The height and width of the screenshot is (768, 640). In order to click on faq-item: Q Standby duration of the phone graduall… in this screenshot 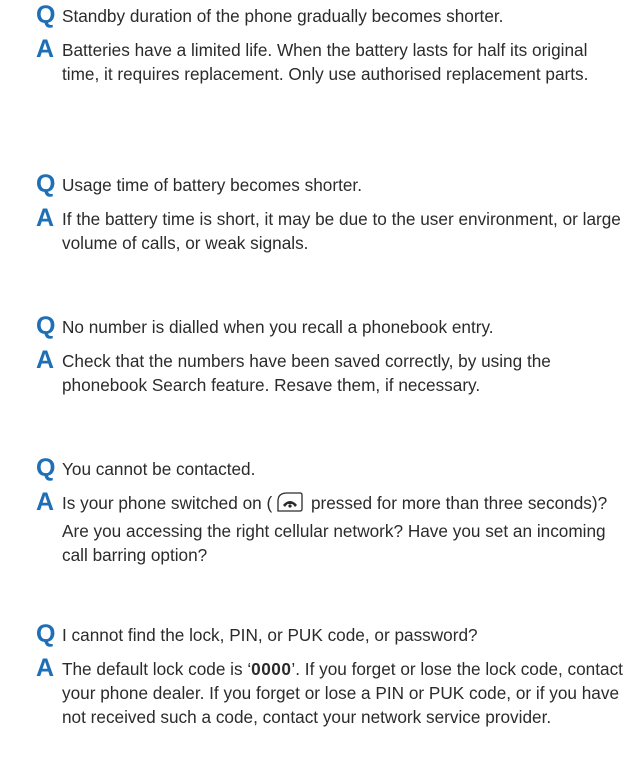, I will do `click(331, 44)`.